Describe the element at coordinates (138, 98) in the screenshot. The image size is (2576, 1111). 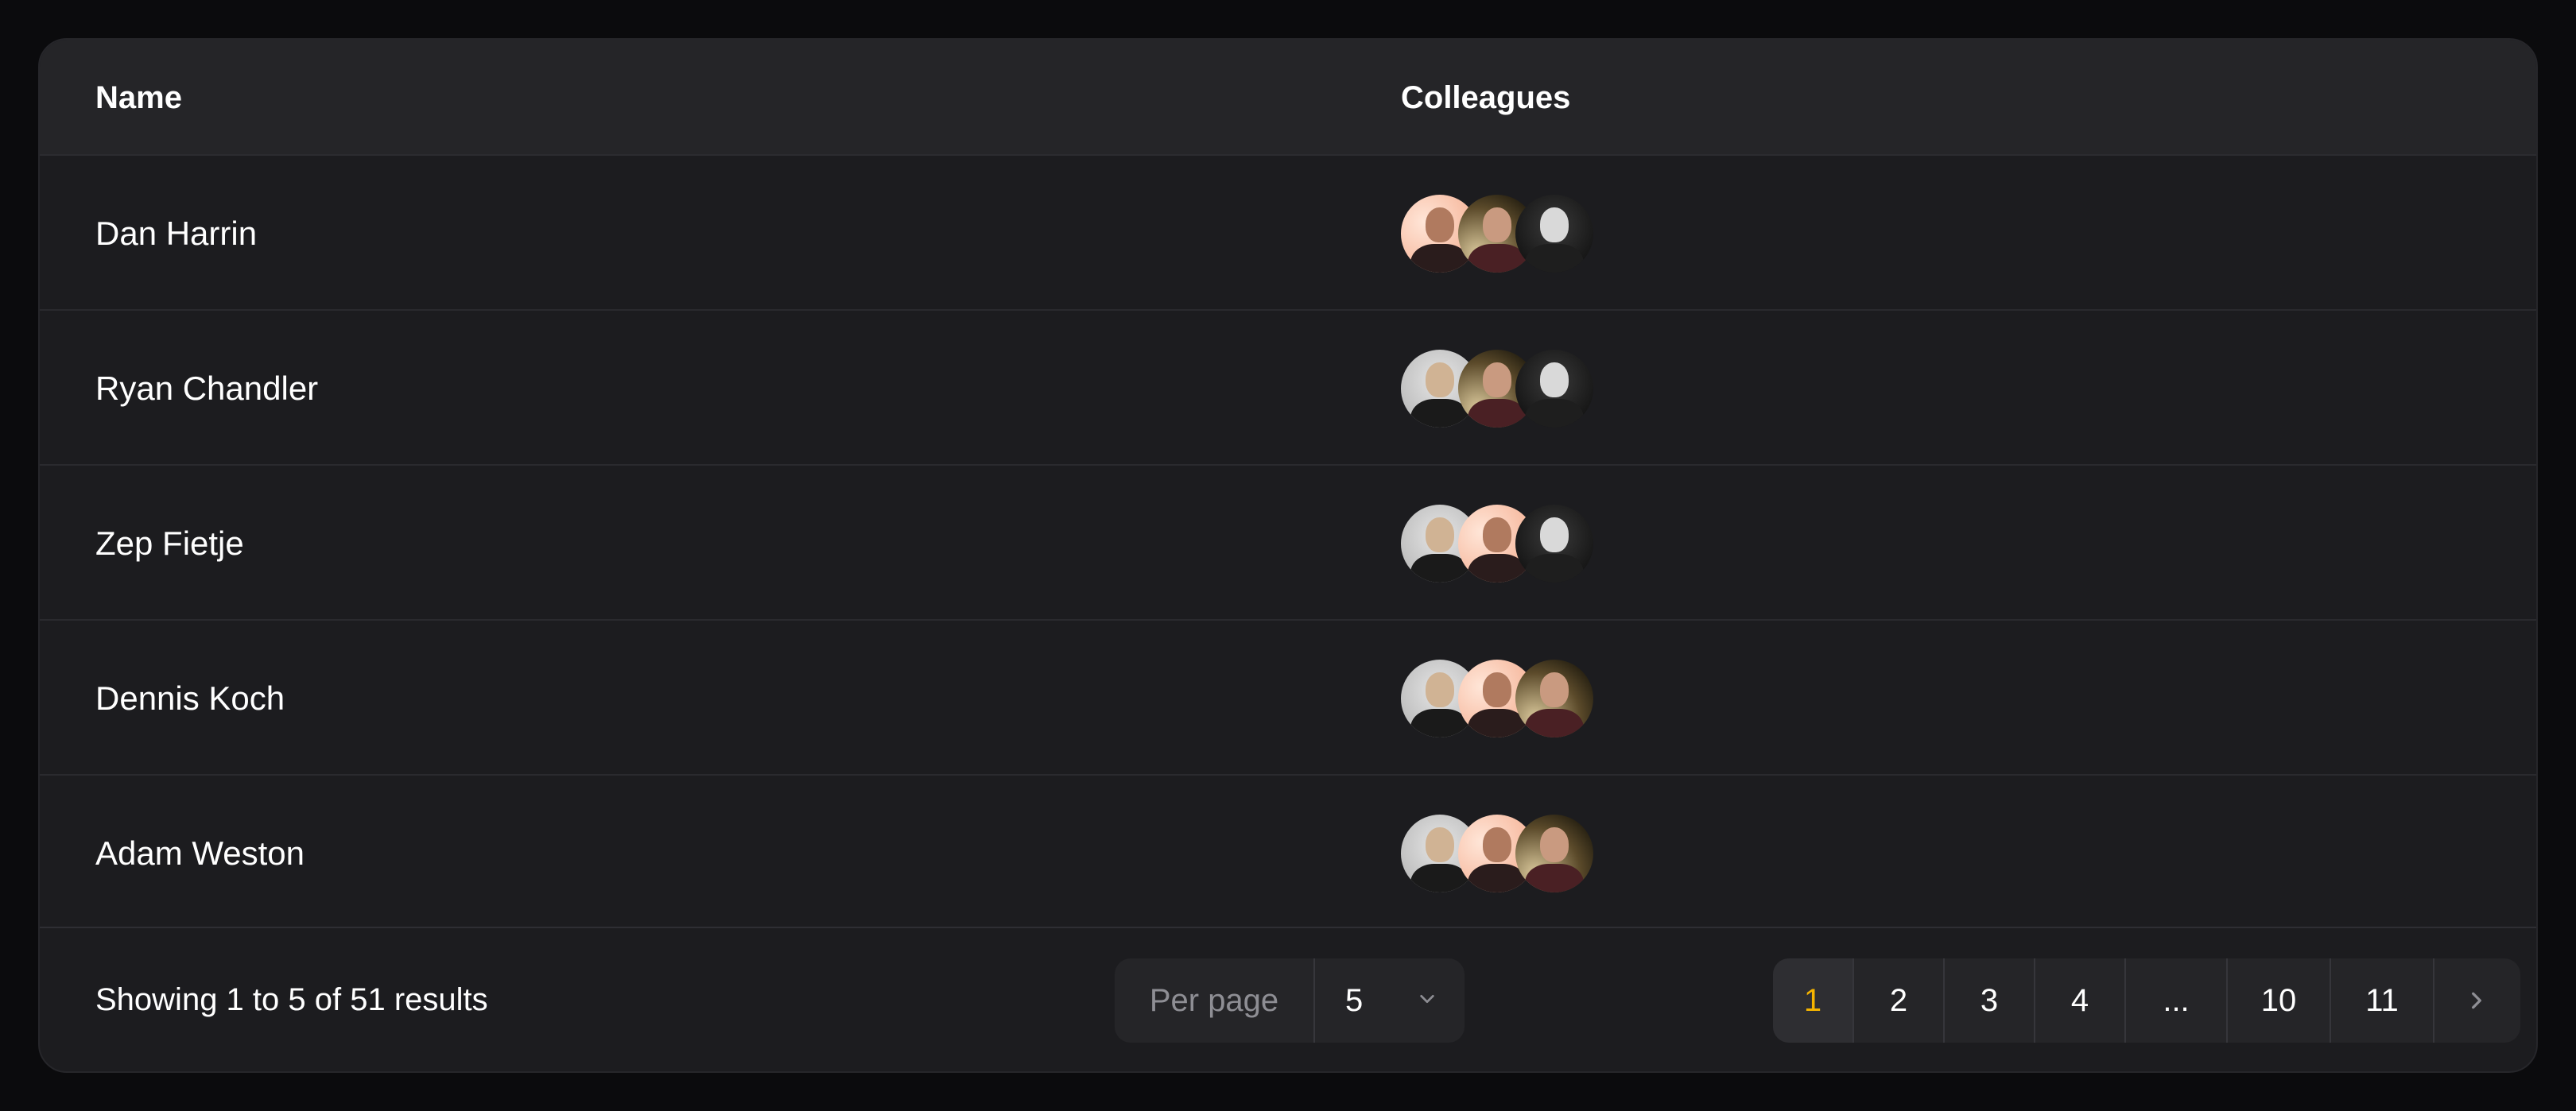
I see `column-header-name: Name` at that location.